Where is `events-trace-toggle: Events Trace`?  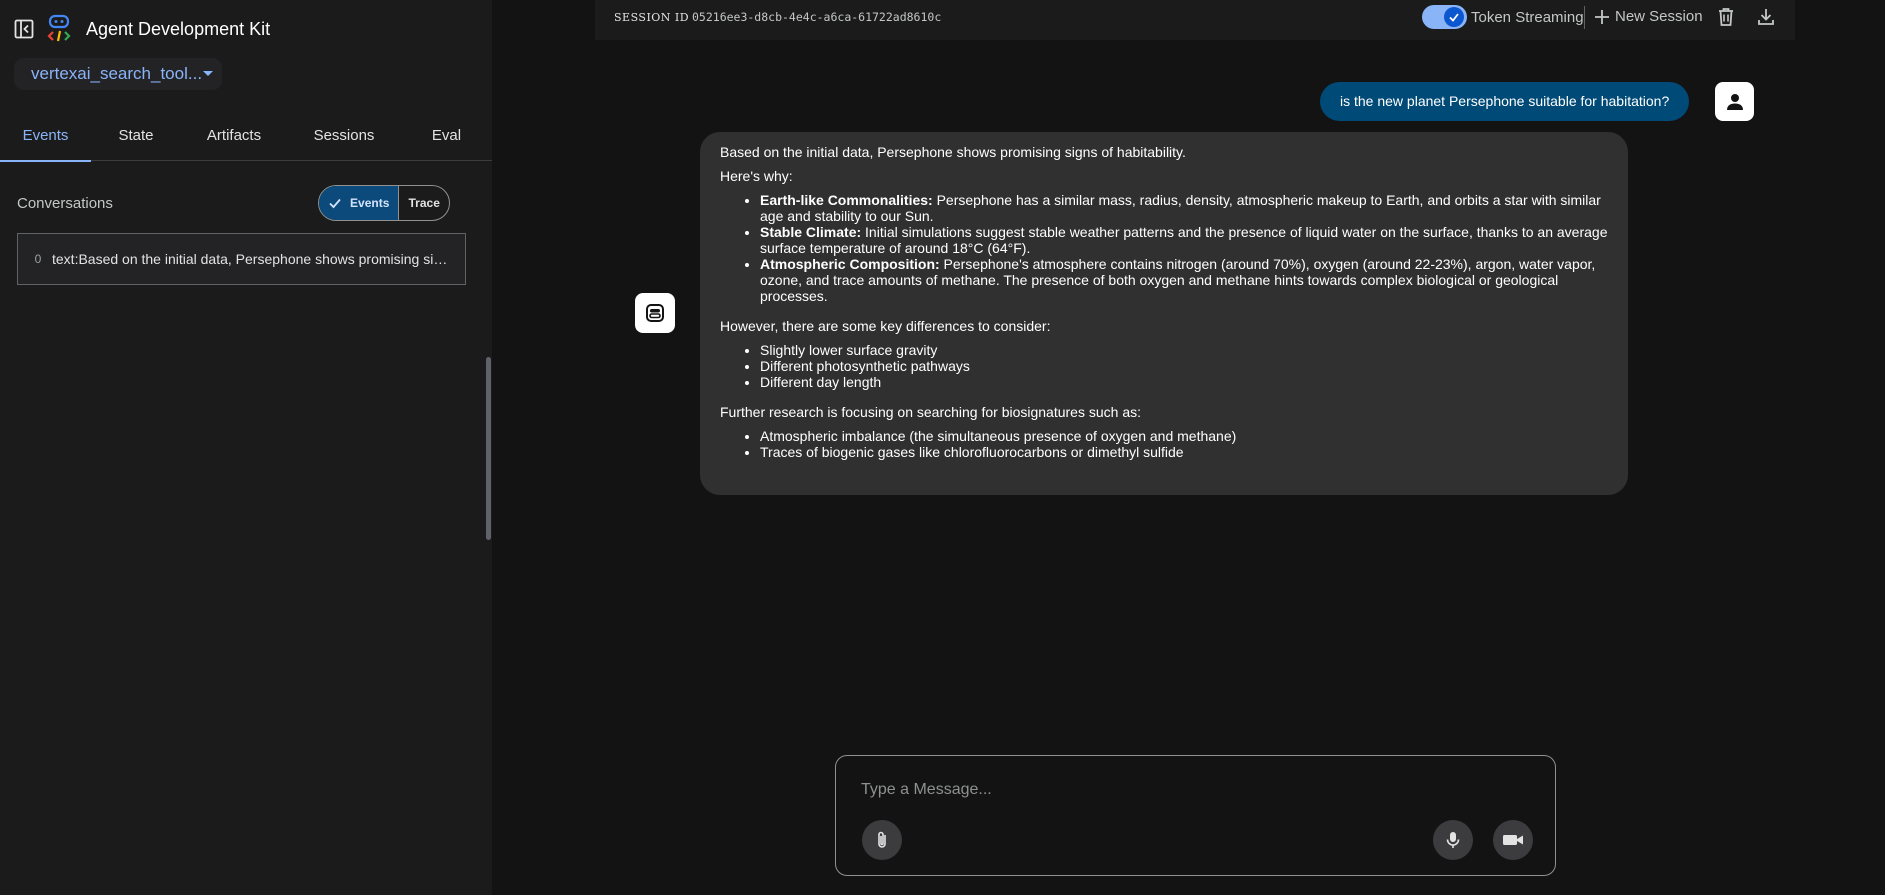 events-trace-toggle: Events Trace is located at coordinates (384, 203).